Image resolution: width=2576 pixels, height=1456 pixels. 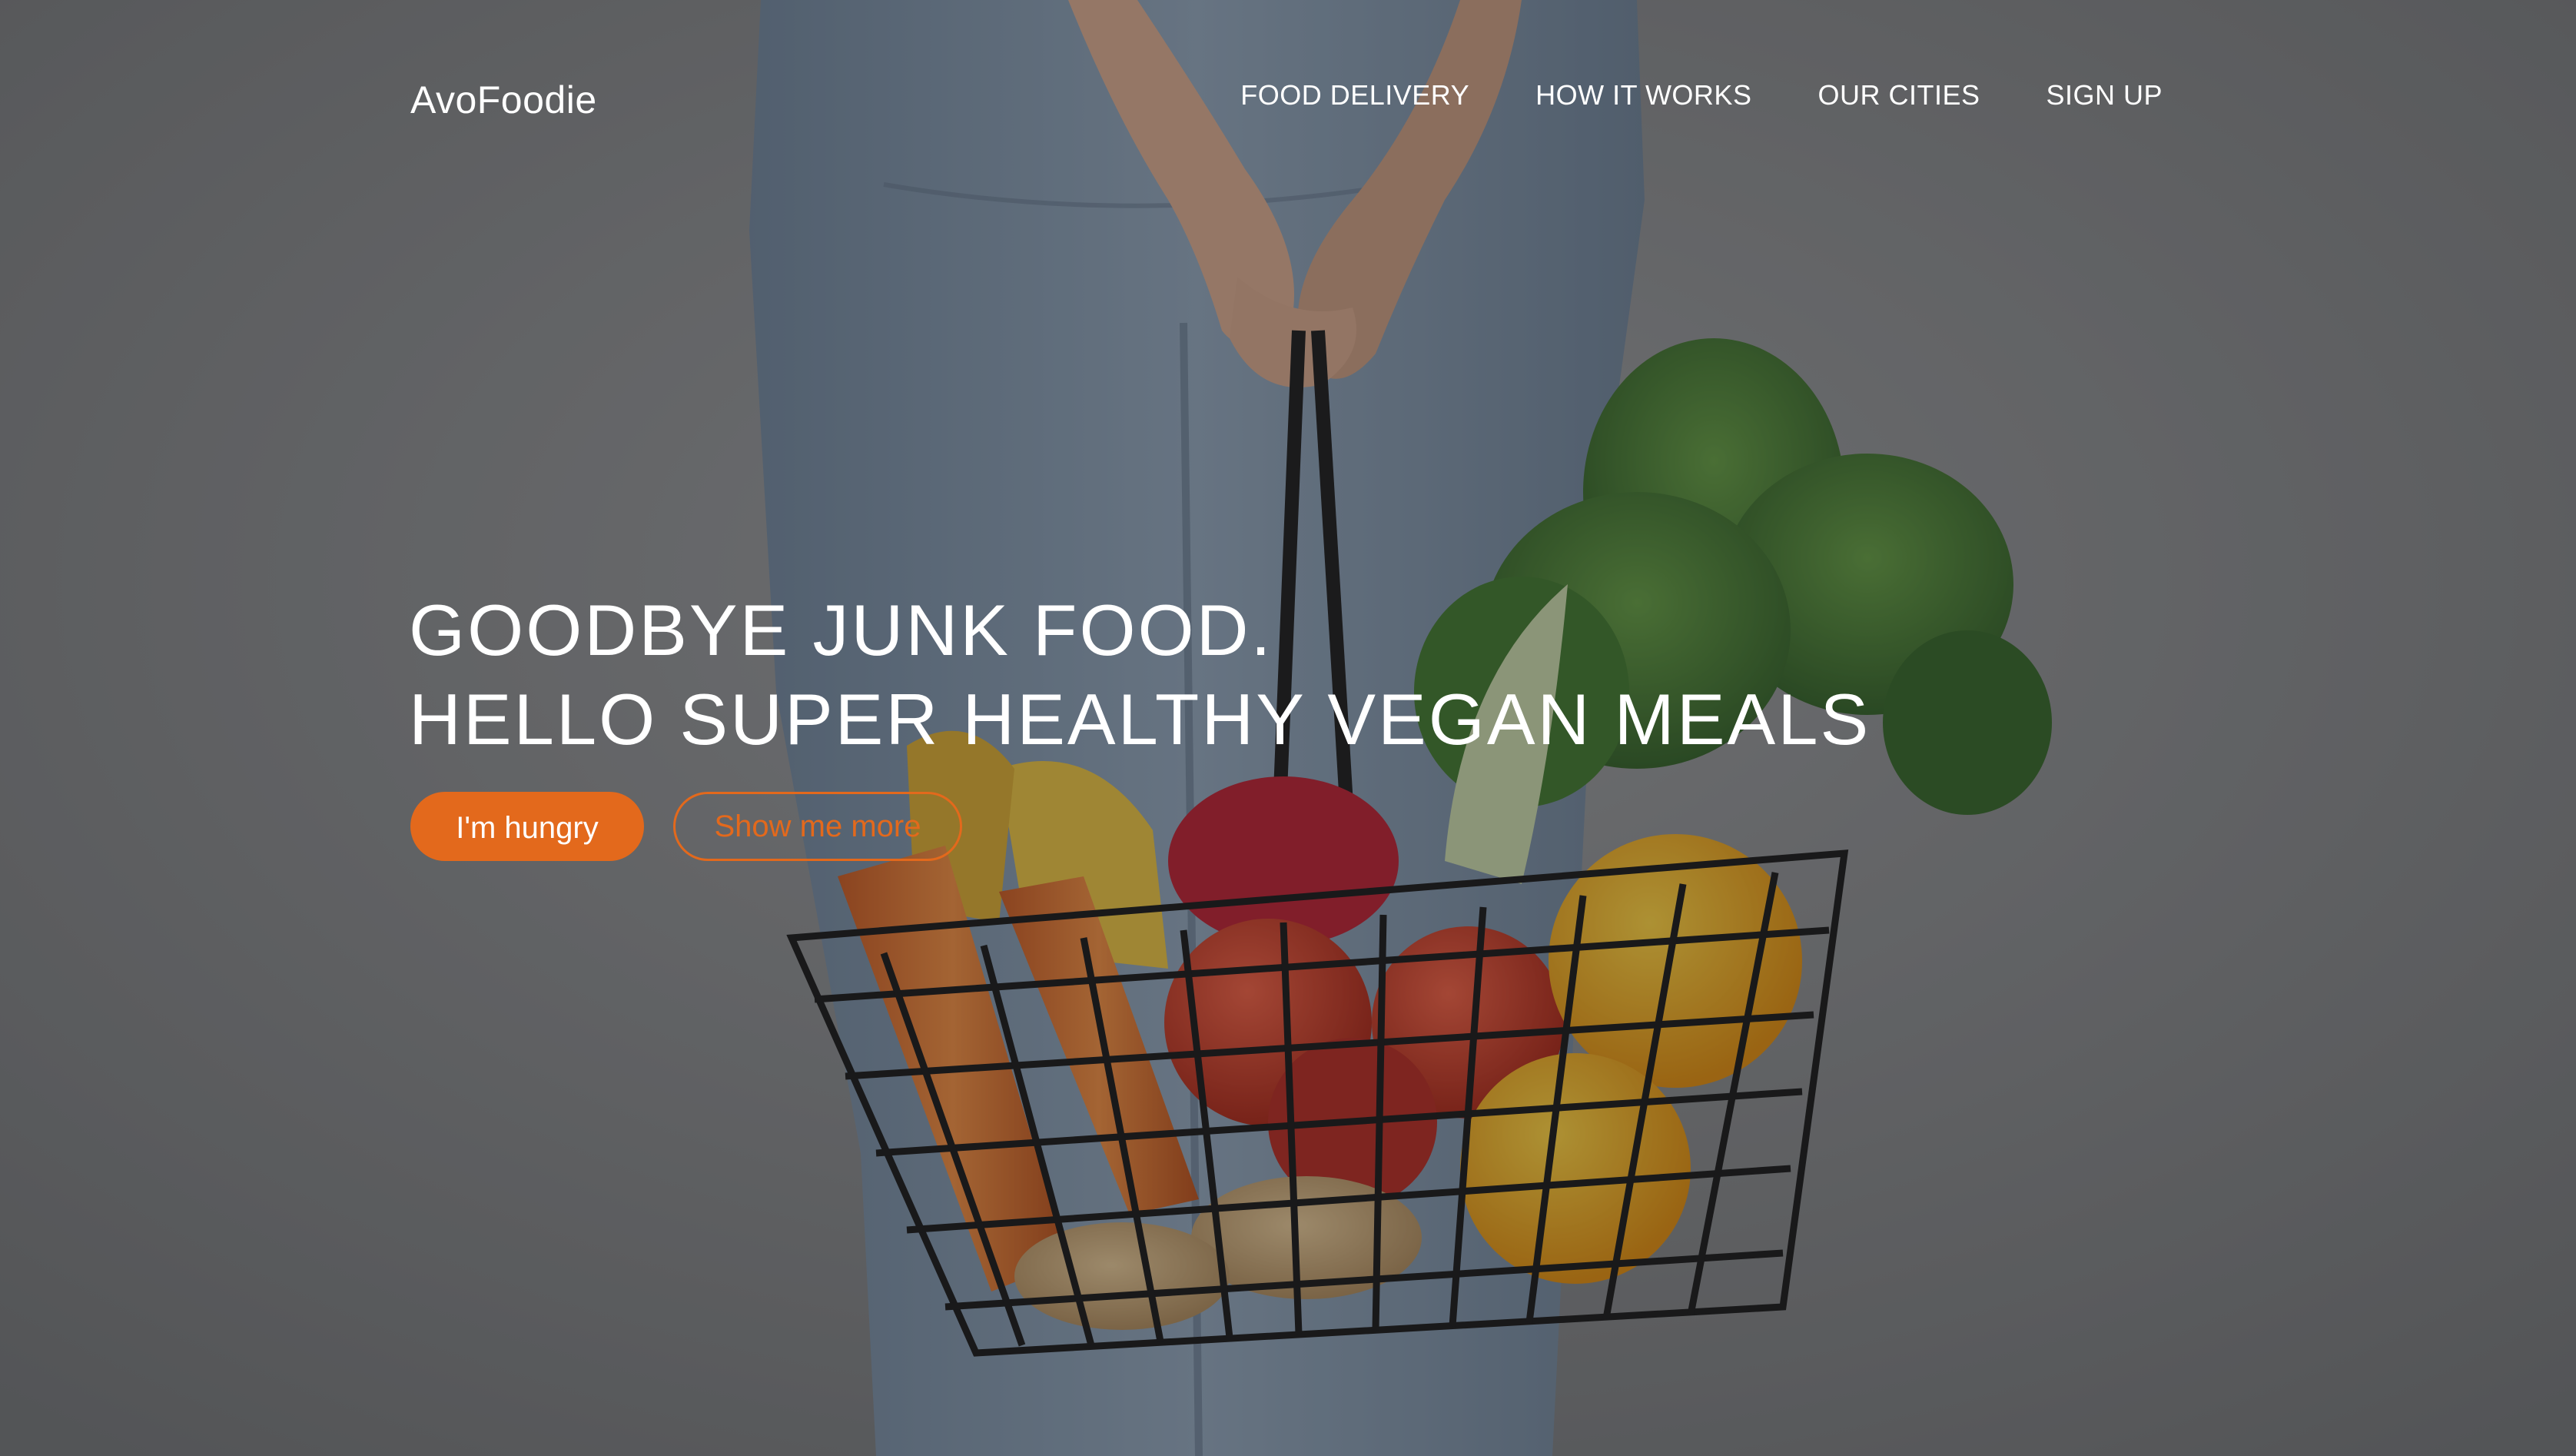 What do you see at coordinates (1898, 95) in the screenshot?
I see `nav-link-our-cities: OUR CITIES` at bounding box center [1898, 95].